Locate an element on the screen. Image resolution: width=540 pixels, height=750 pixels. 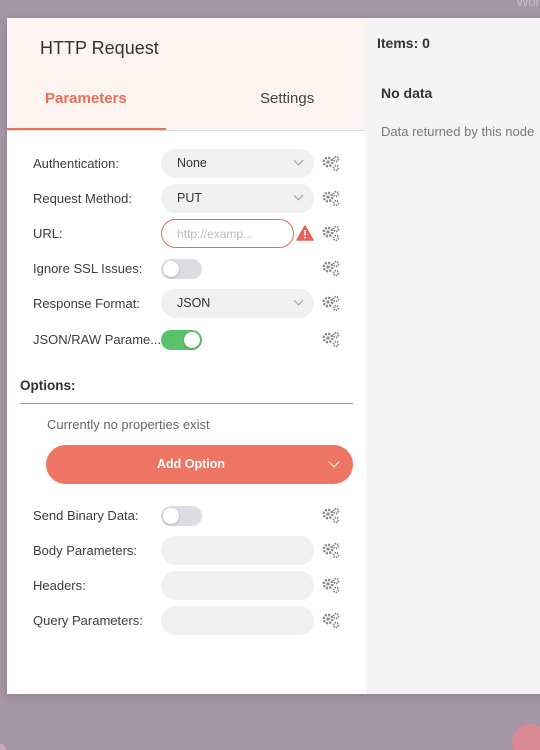
body-parameters-input is located at coordinates (237, 550).